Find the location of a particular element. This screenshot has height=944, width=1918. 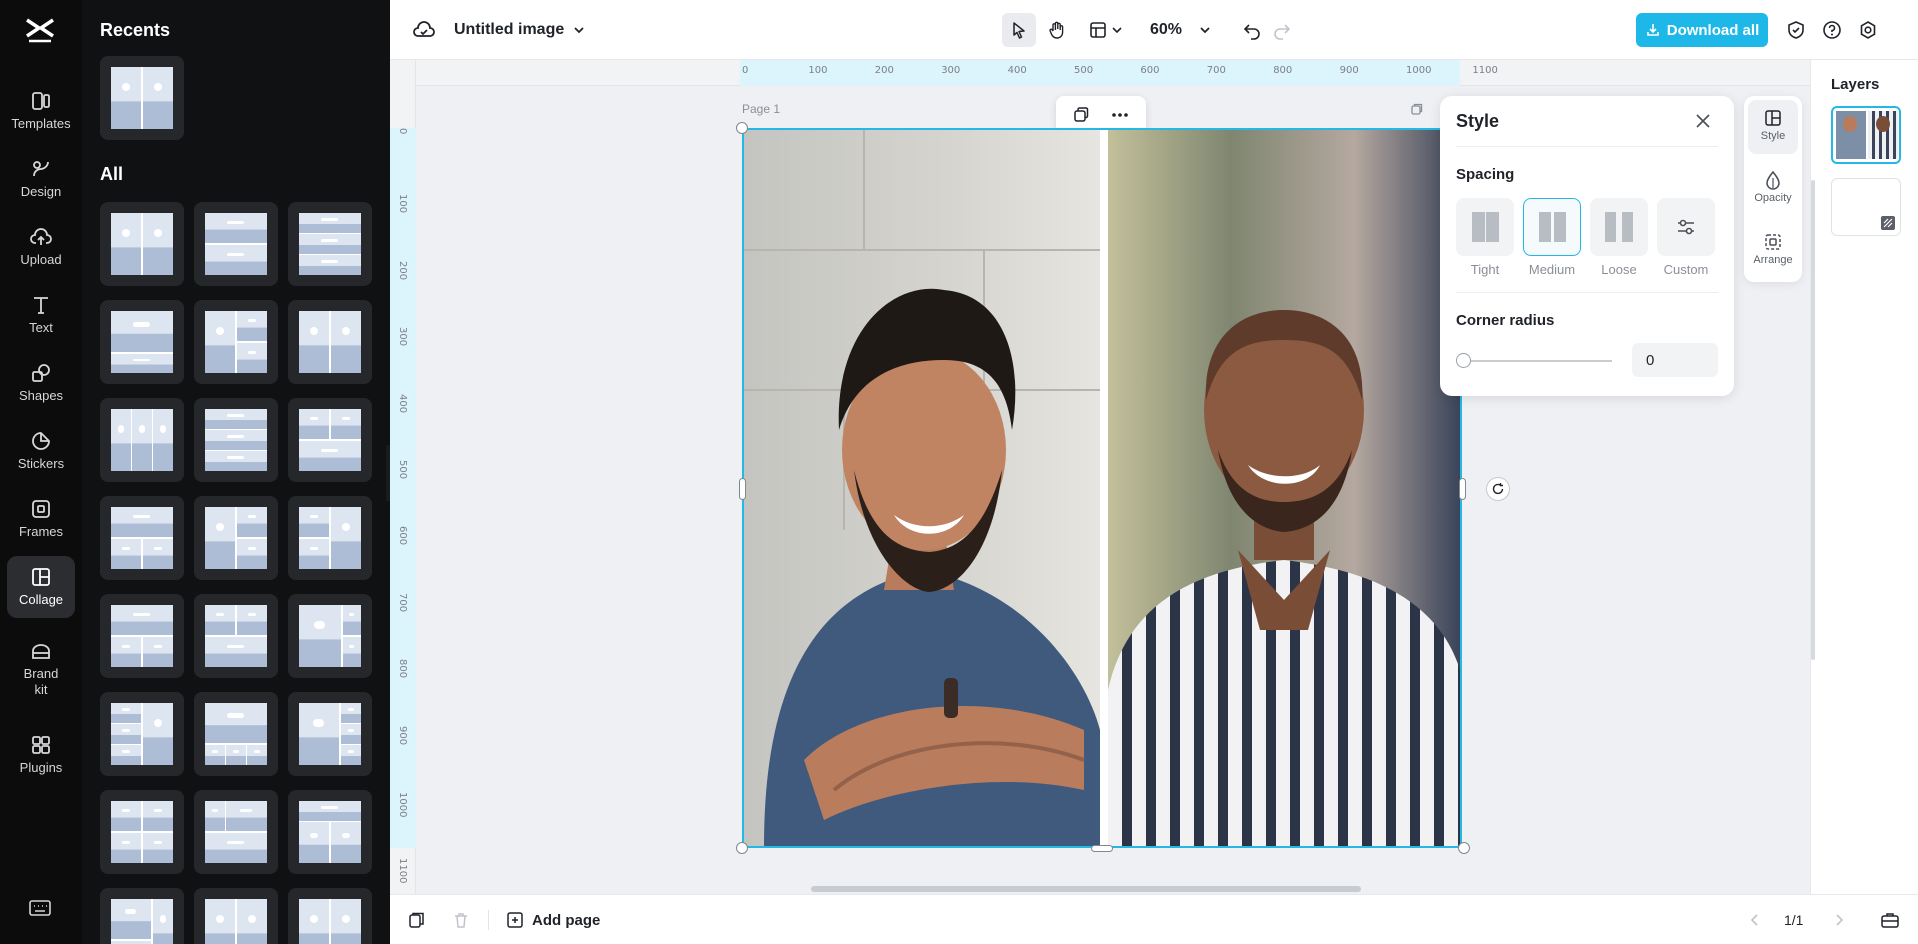

spacing-option-loose: Loose is located at coordinates (1619, 237).